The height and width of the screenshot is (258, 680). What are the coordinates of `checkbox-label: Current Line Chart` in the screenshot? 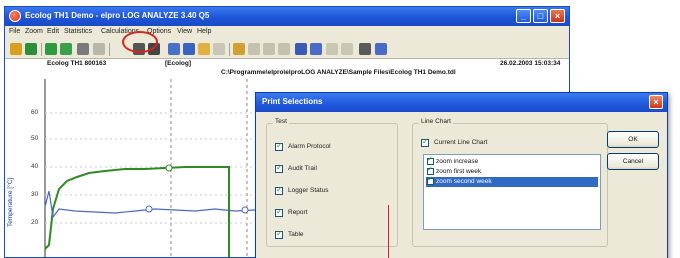 It's located at (461, 142).